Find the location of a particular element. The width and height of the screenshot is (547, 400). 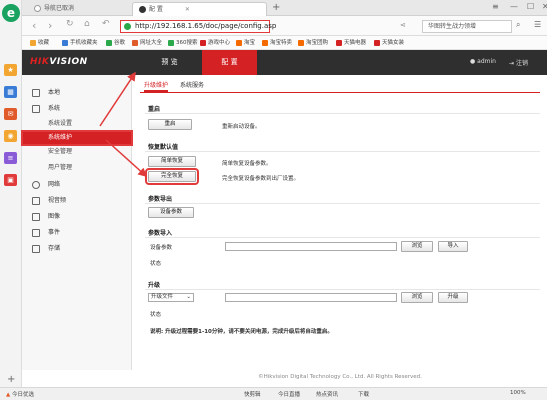

sidebar-item-event: 事件 is located at coordinates (77, 233).